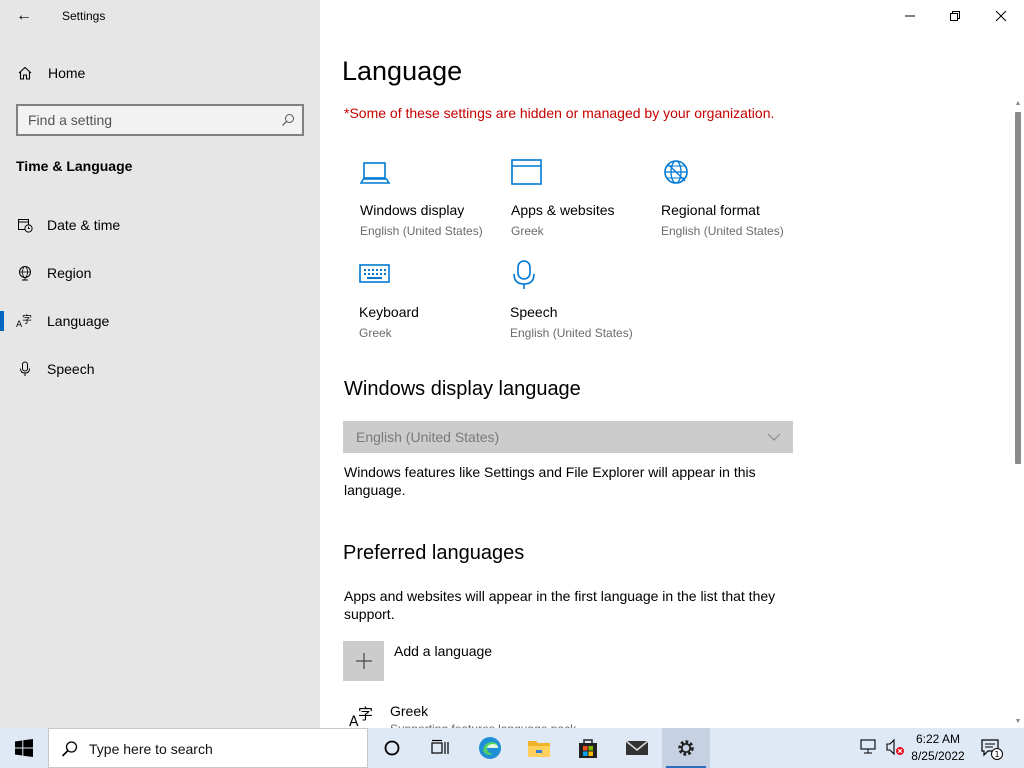 The width and height of the screenshot is (1024, 768). I want to click on mail-taskbar-button, so click(637, 748).